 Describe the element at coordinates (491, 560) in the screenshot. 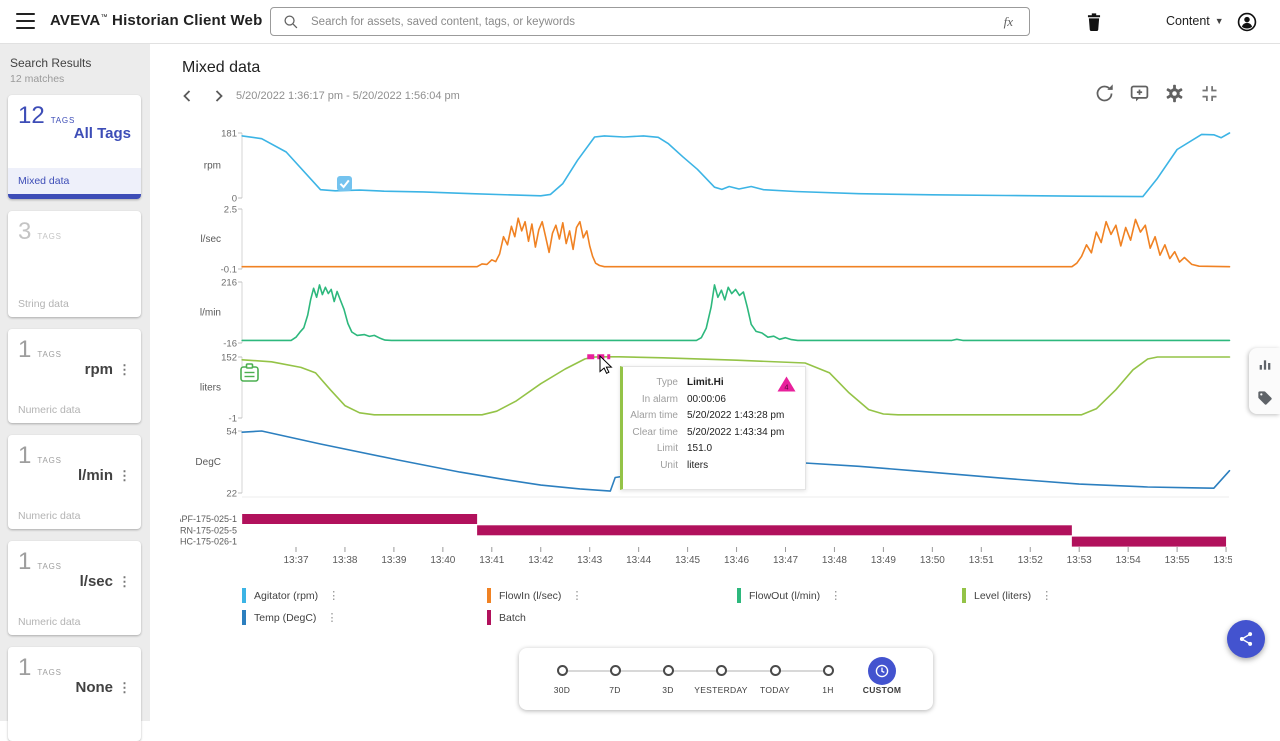

I see `svg-text: 13:41` at that location.